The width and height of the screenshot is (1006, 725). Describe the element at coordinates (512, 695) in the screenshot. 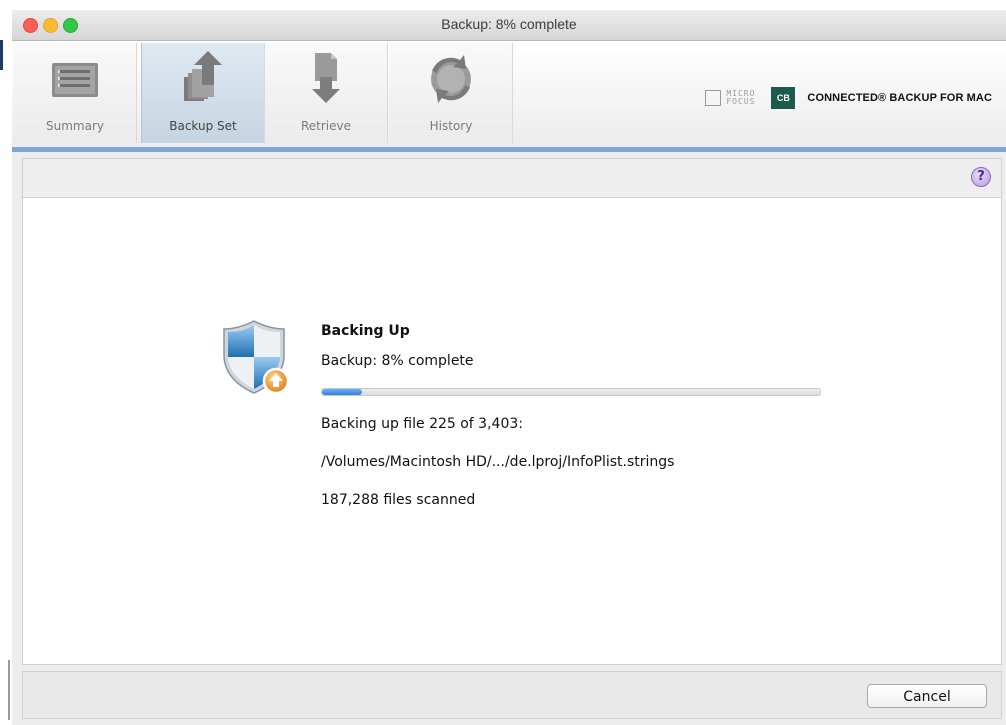

I see `footer-bar: Cancel` at that location.